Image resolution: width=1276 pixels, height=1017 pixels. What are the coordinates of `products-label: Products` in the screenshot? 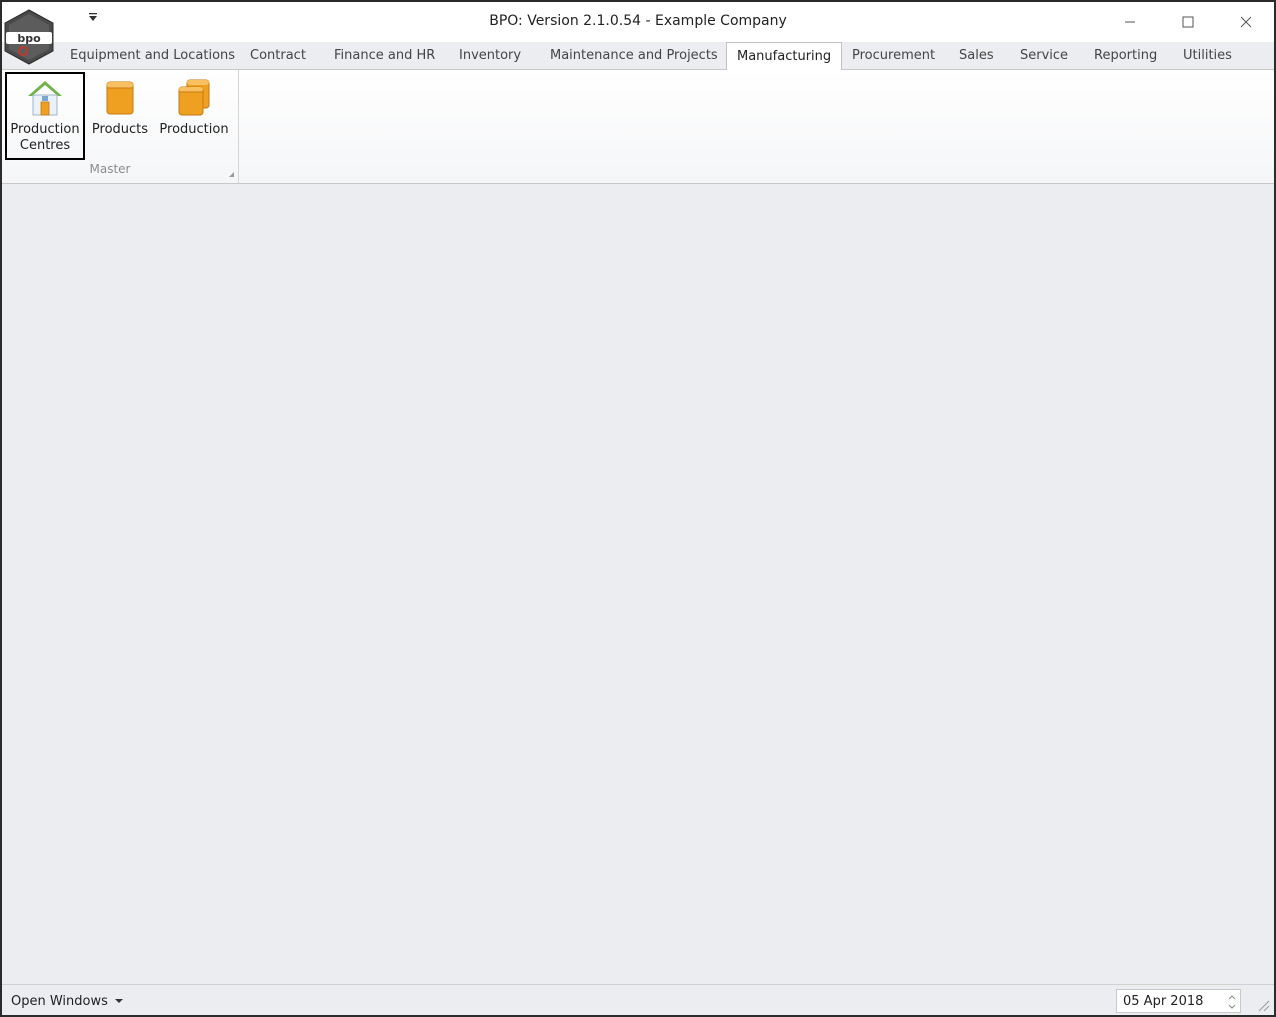 It's located at (120, 129).